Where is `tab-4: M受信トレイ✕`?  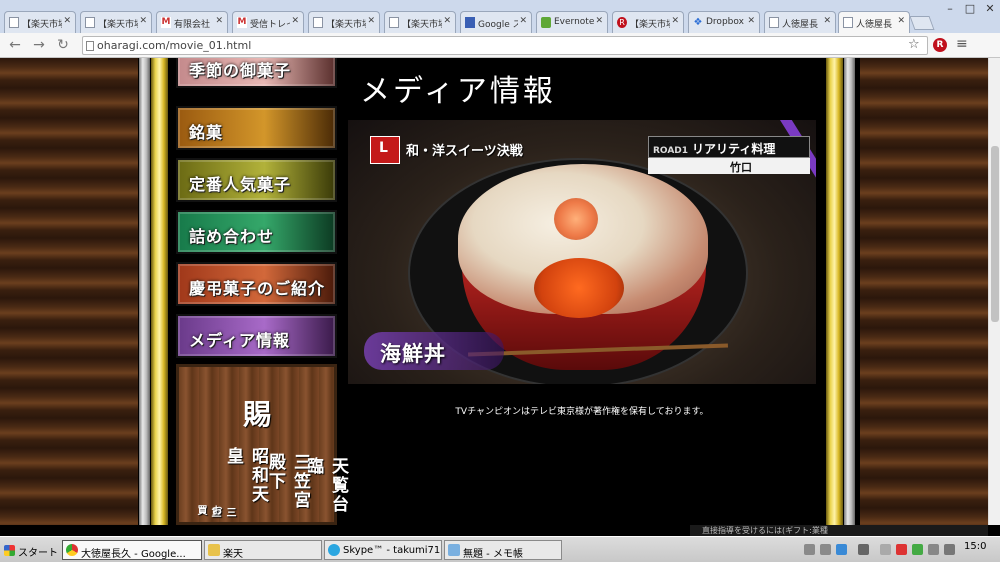
tab-4: M受信トレイ✕ is located at coordinates (268, 22).